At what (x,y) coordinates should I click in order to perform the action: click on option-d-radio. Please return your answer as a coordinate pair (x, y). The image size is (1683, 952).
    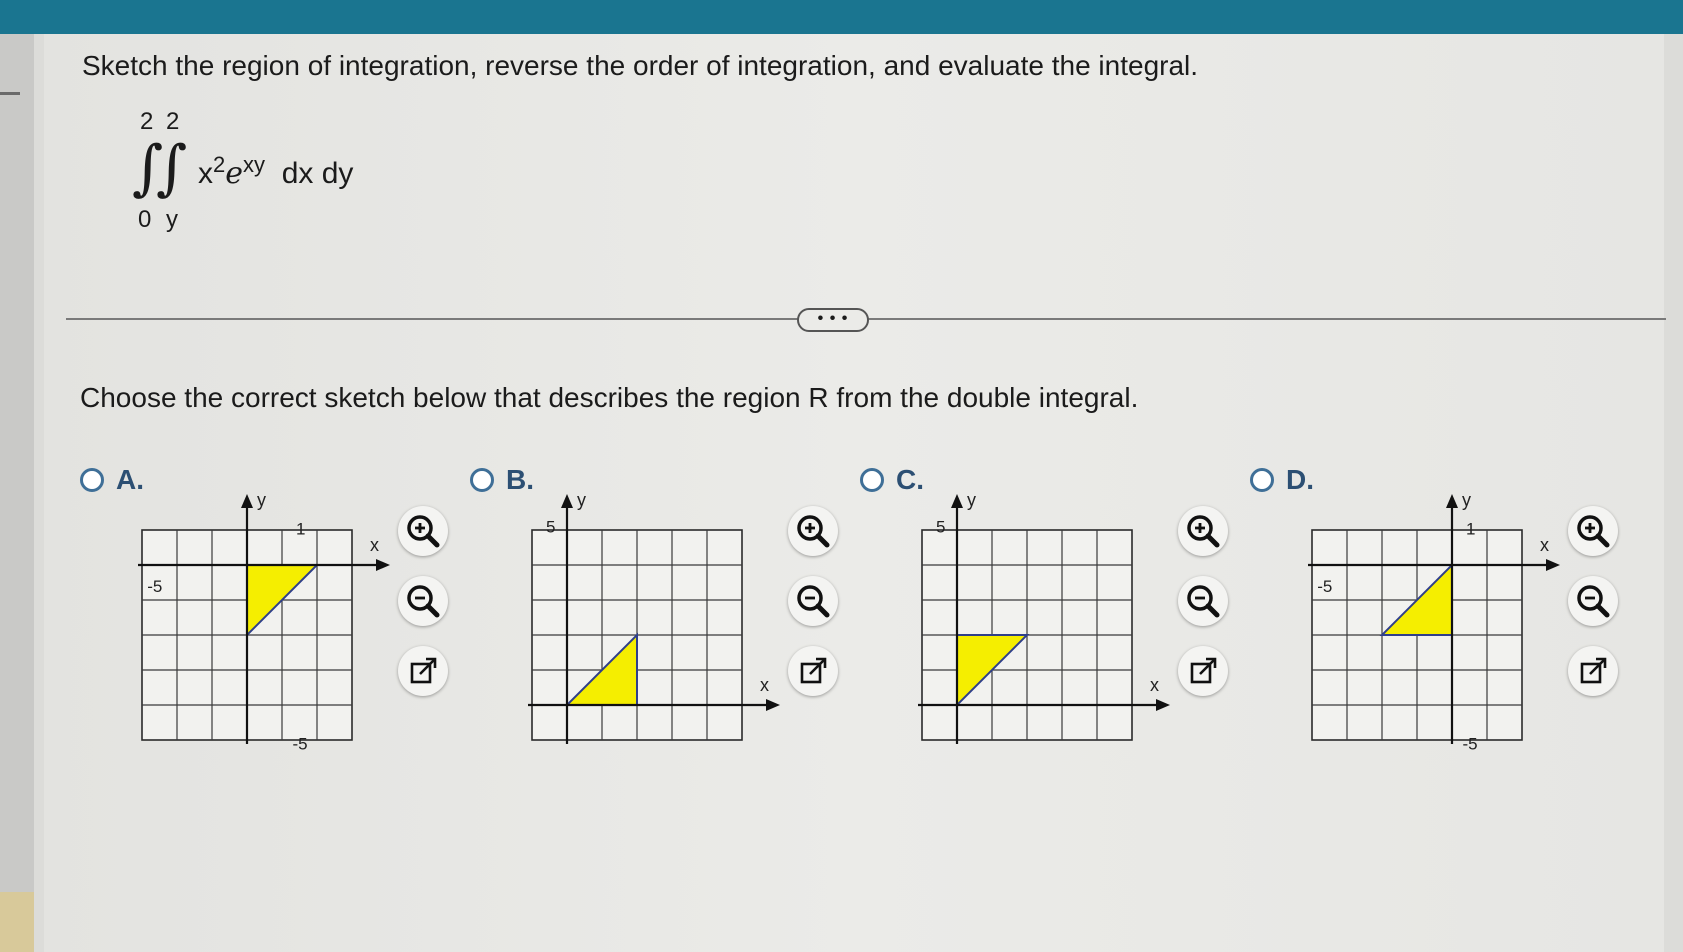
    Looking at the image, I should click on (1262, 480).